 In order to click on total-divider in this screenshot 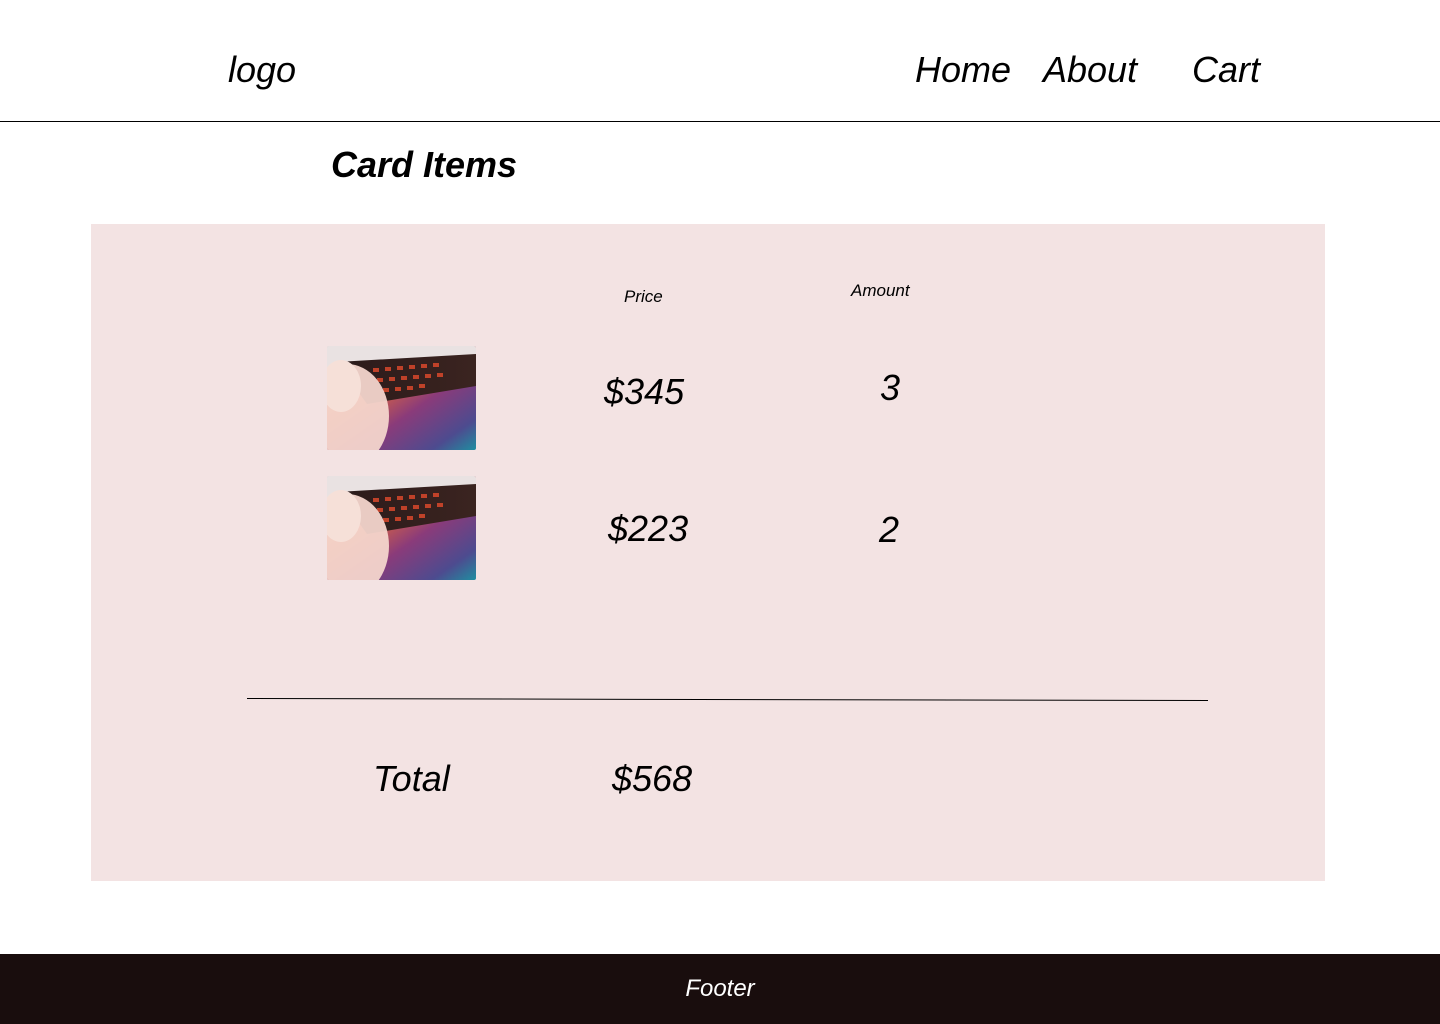, I will do `click(727, 700)`.